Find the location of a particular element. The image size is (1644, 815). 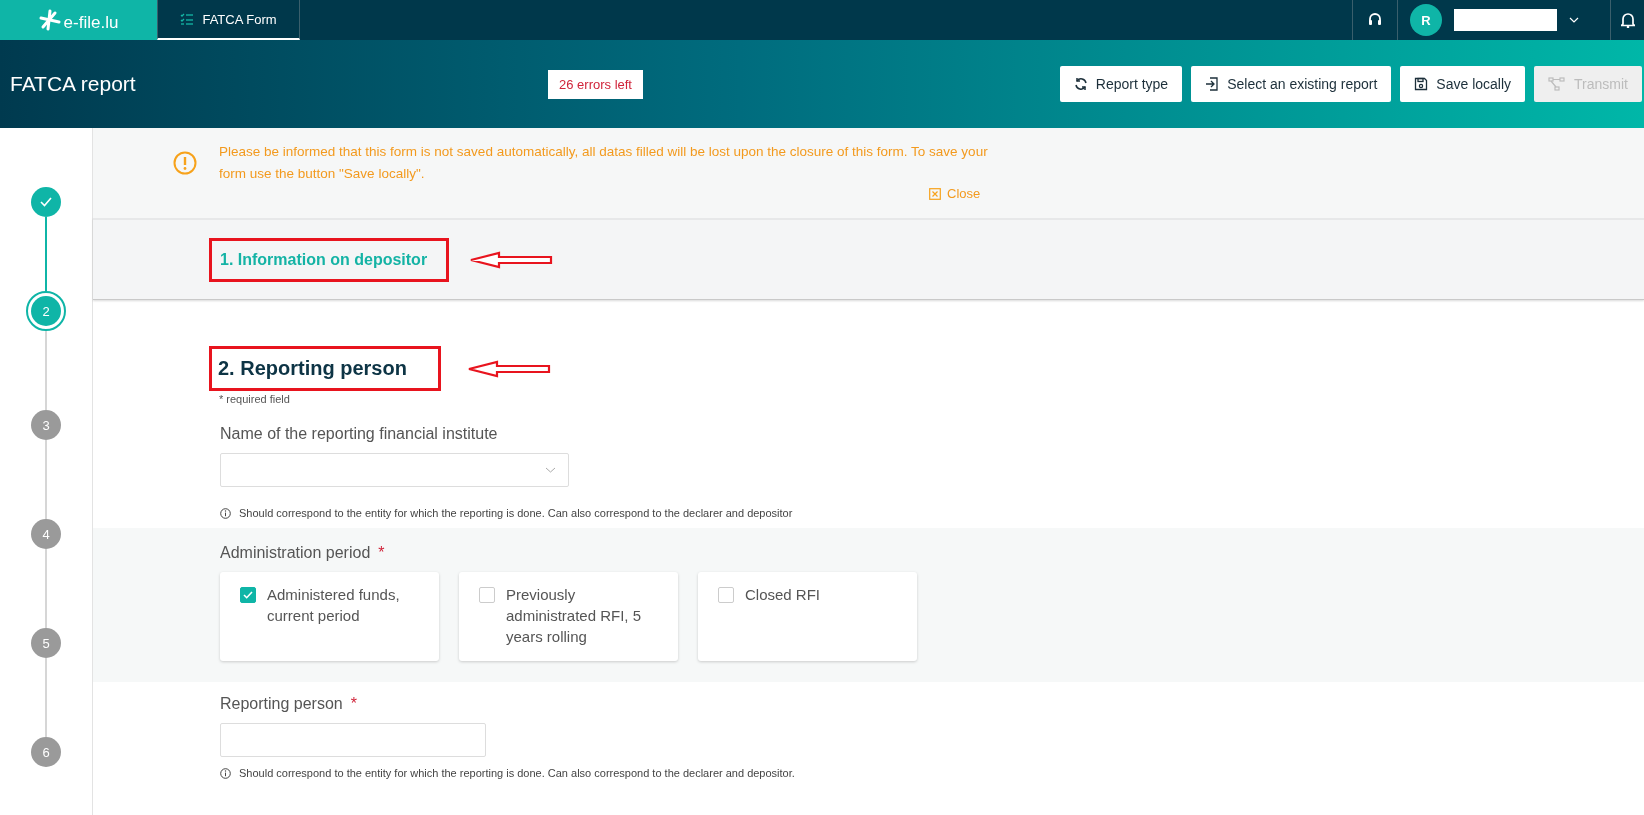

section-heading: 1. Information on depositor is located at coordinates (324, 259).